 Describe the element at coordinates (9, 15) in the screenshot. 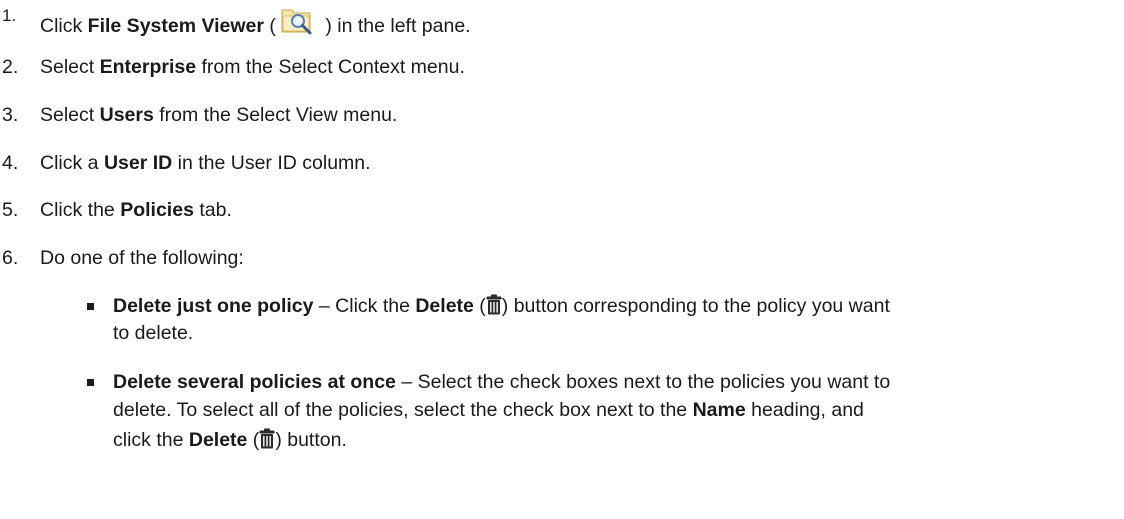

I see `step-number: 1.` at that location.